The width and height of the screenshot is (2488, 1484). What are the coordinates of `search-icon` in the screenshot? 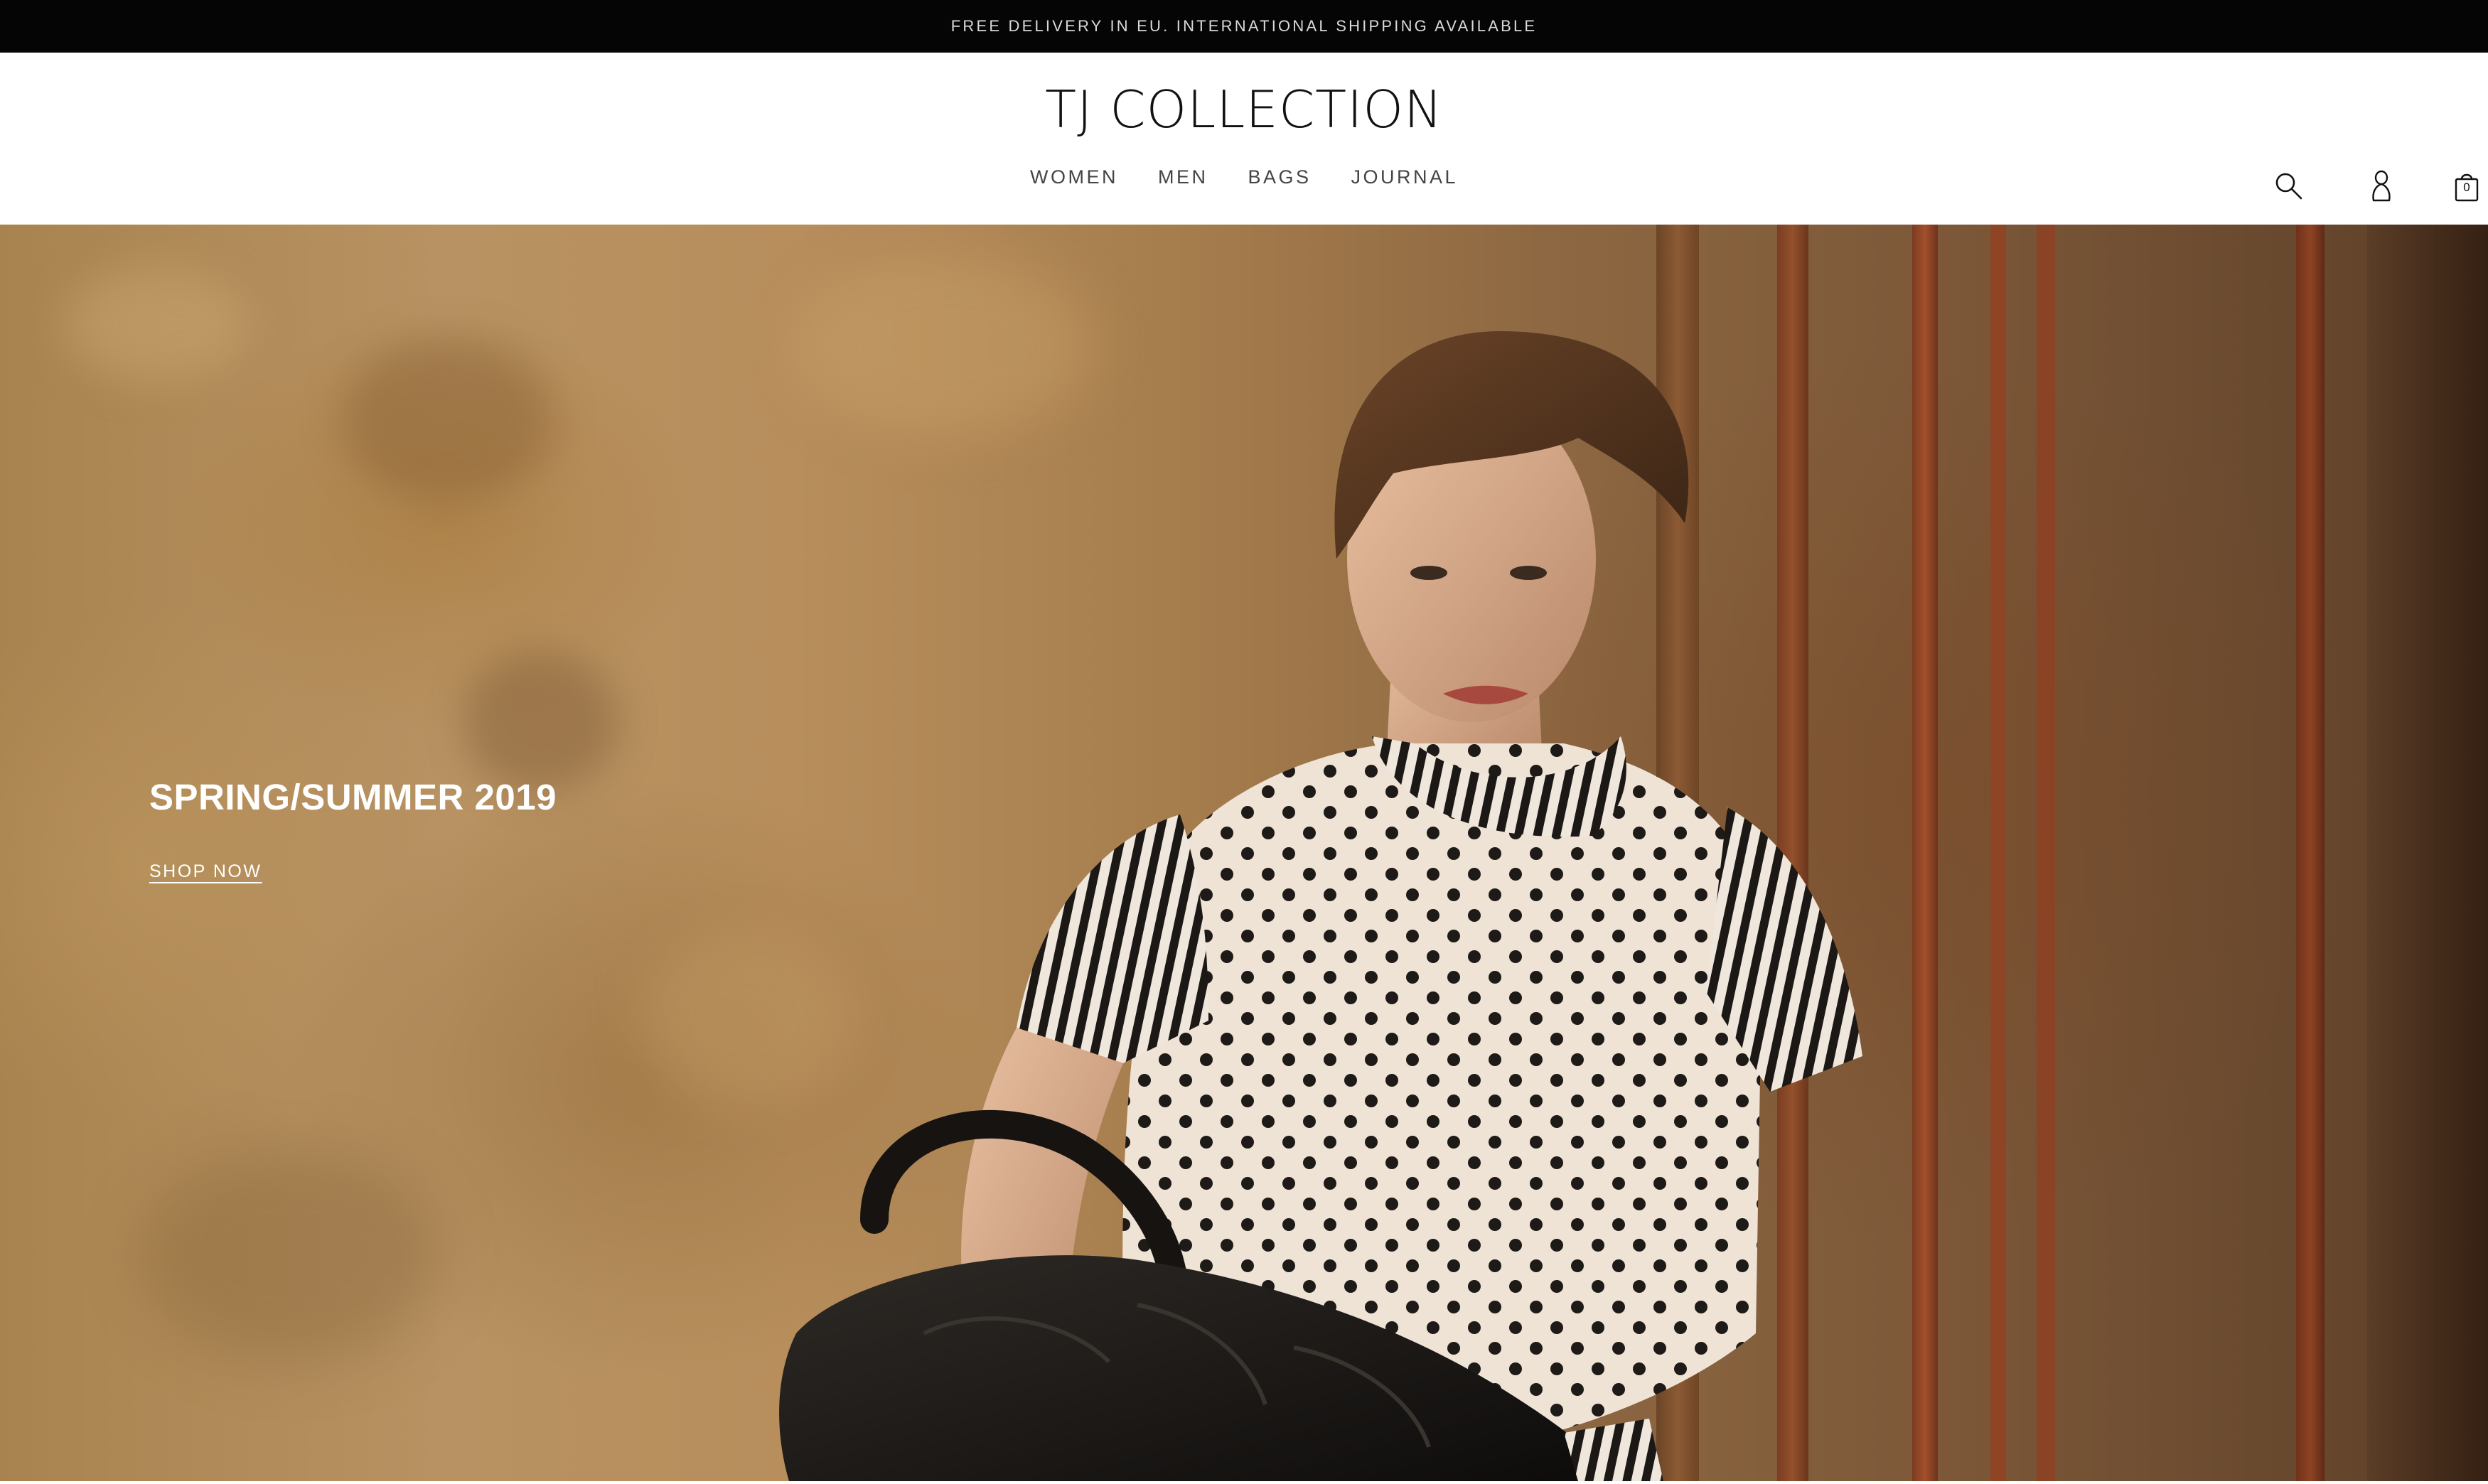 It's located at (2288, 186).